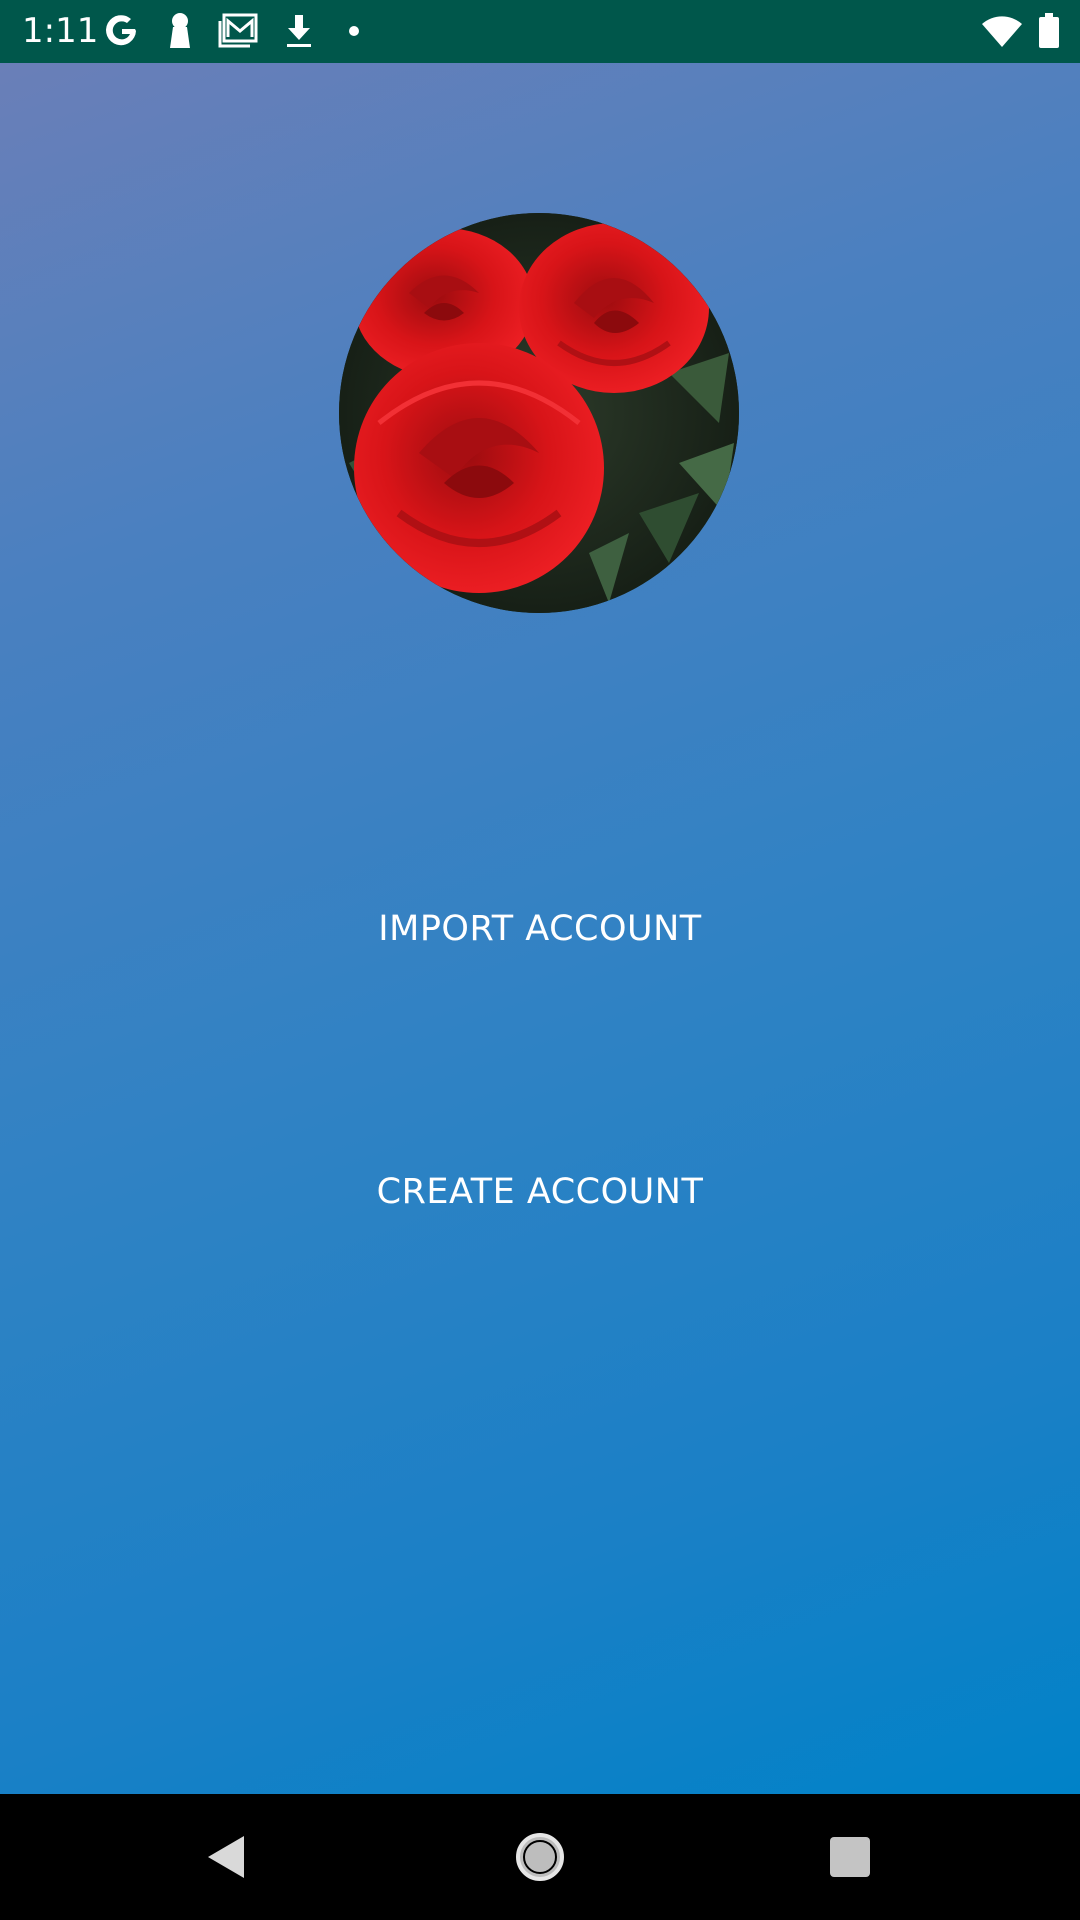  I want to click on google-icon, so click(122, 31).